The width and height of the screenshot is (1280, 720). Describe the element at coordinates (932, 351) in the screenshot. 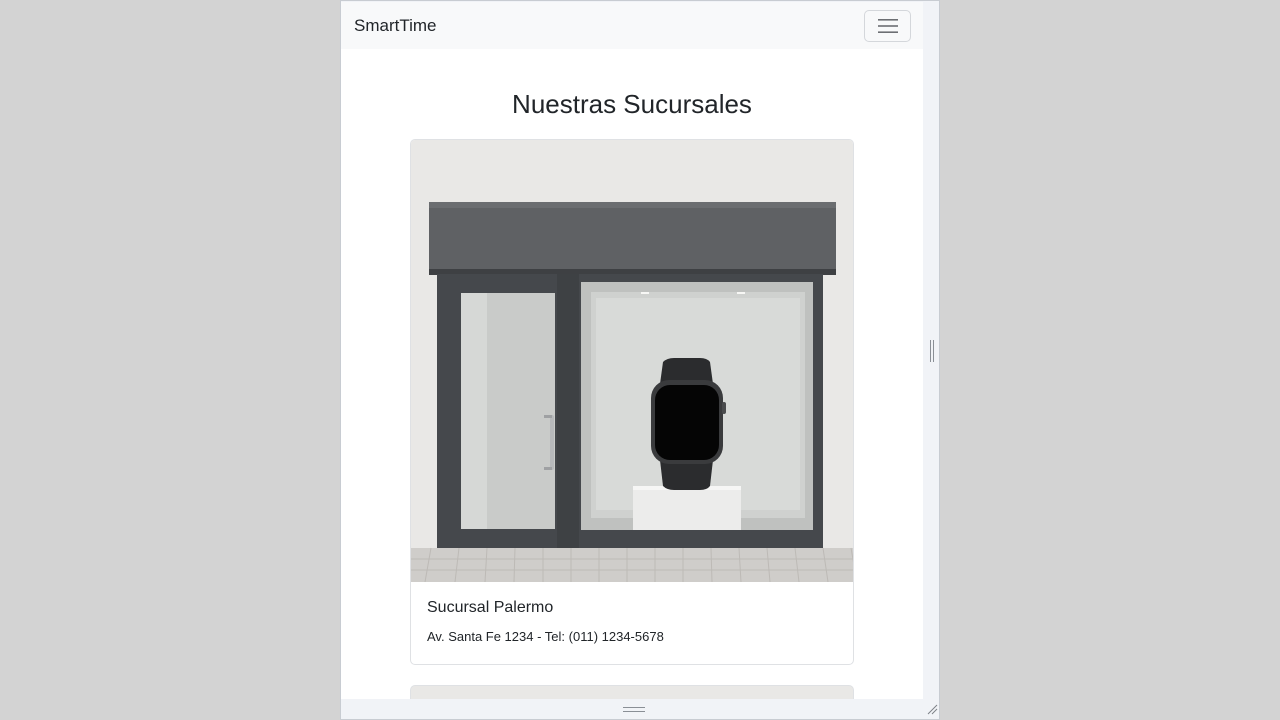

I see `side-resize-handle` at that location.